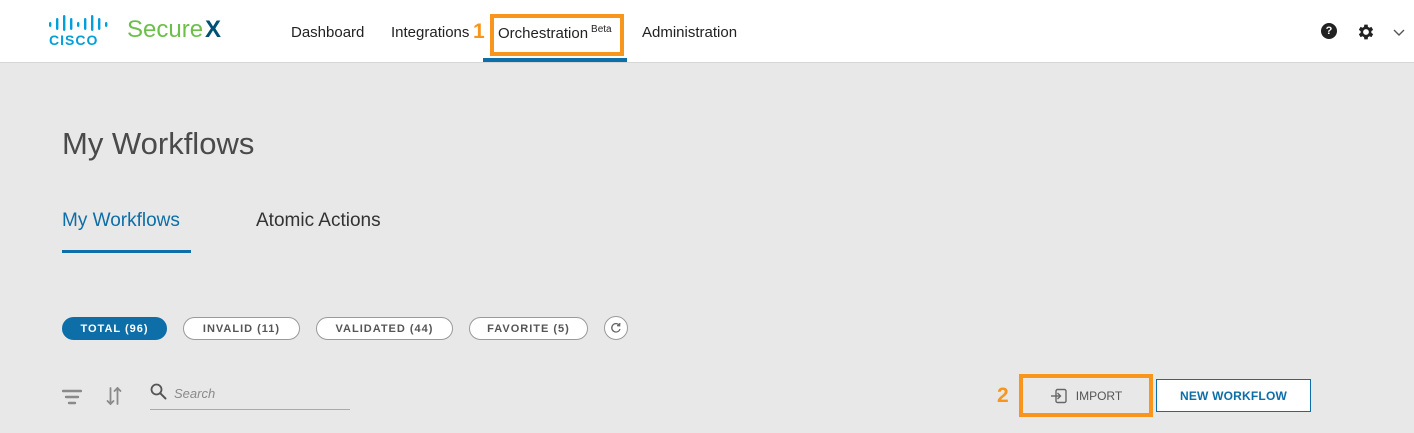  Describe the element at coordinates (158, 391) in the screenshot. I see `search-icon` at that location.